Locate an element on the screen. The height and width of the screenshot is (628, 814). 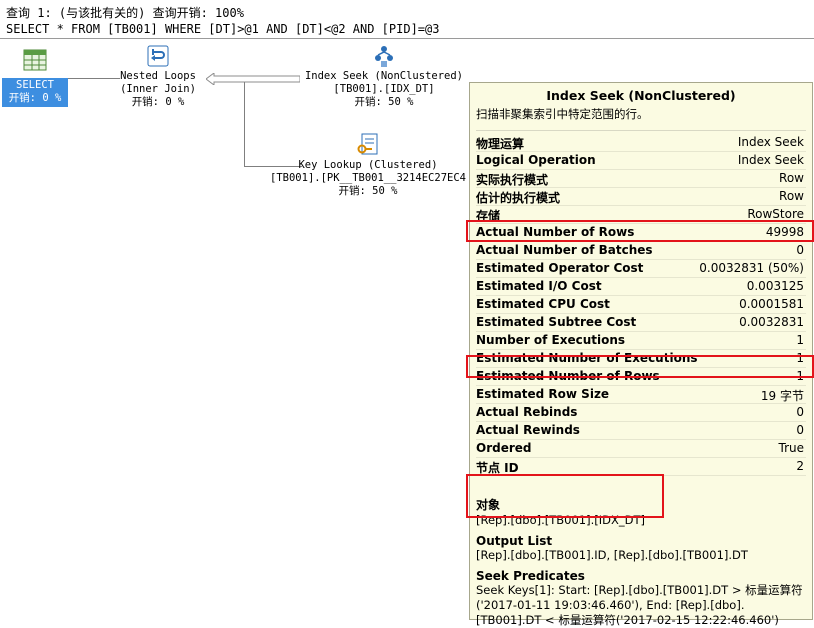
property-row: 估计的执行模式 Row is located at coordinates (641, 197).